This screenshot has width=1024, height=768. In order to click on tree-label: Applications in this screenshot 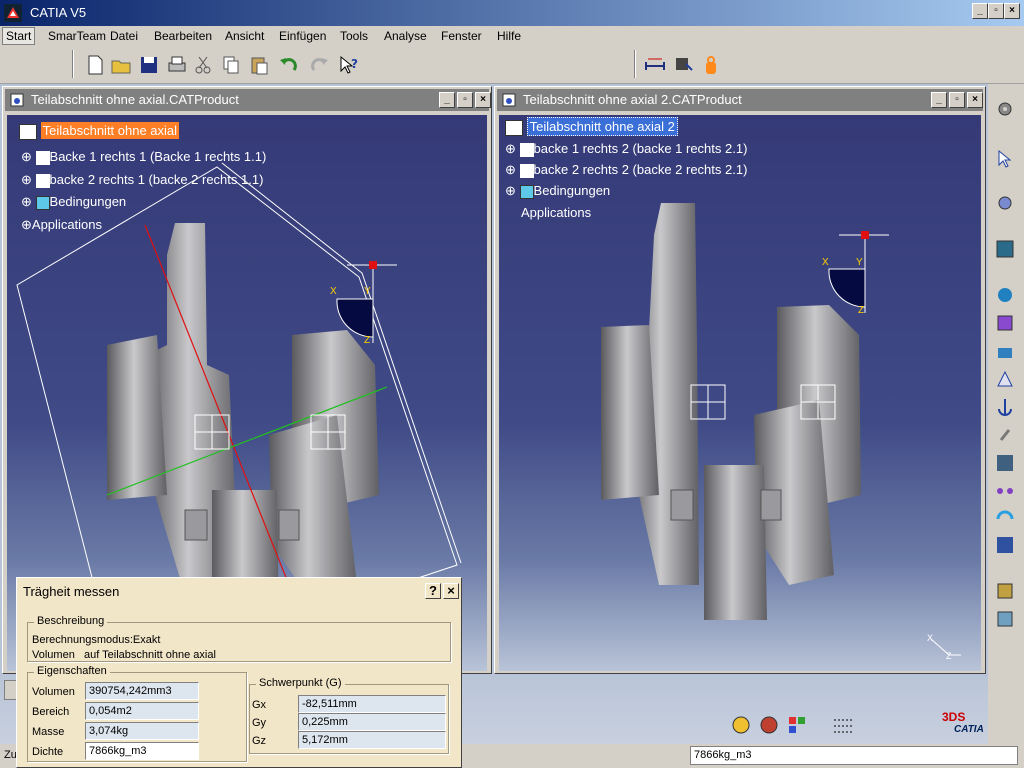, I will do `click(67, 224)`.